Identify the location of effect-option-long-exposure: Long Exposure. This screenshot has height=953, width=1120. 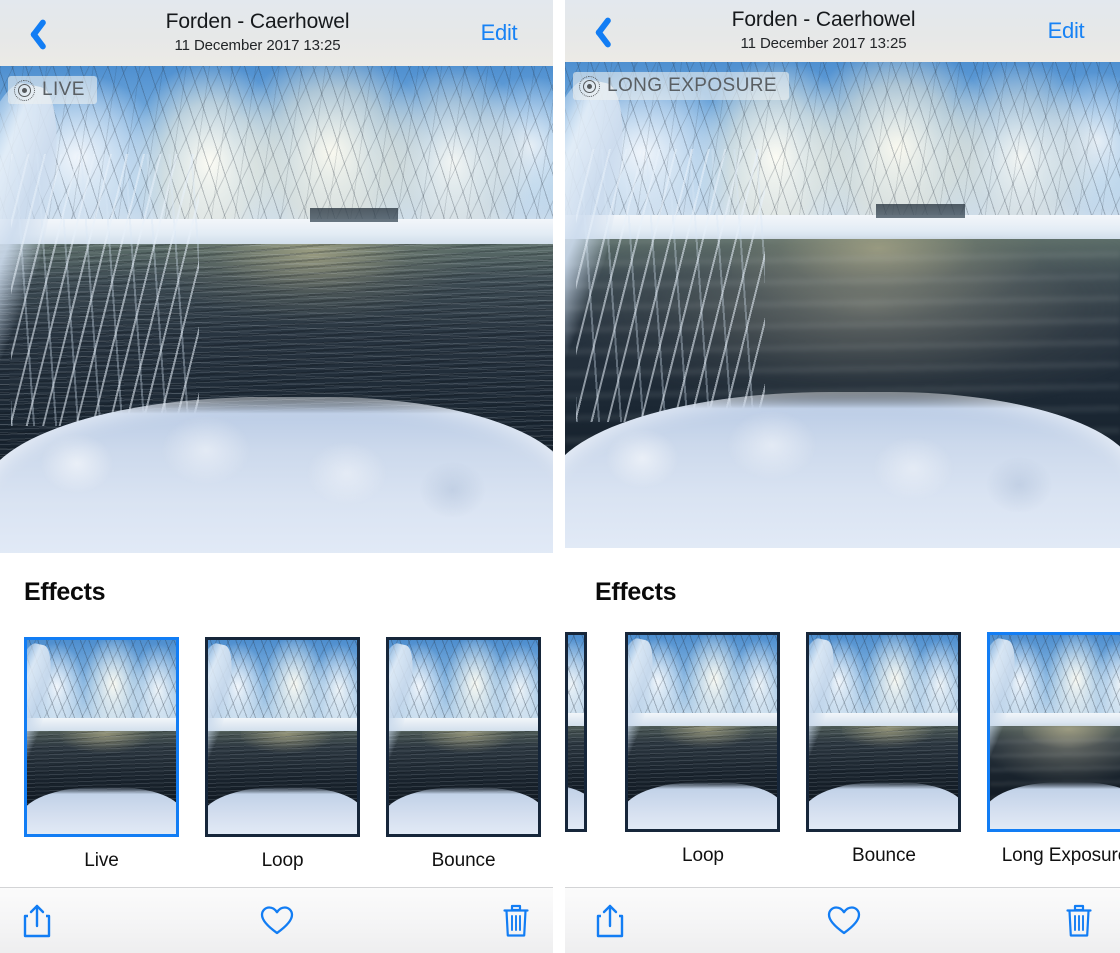
(1053, 749).